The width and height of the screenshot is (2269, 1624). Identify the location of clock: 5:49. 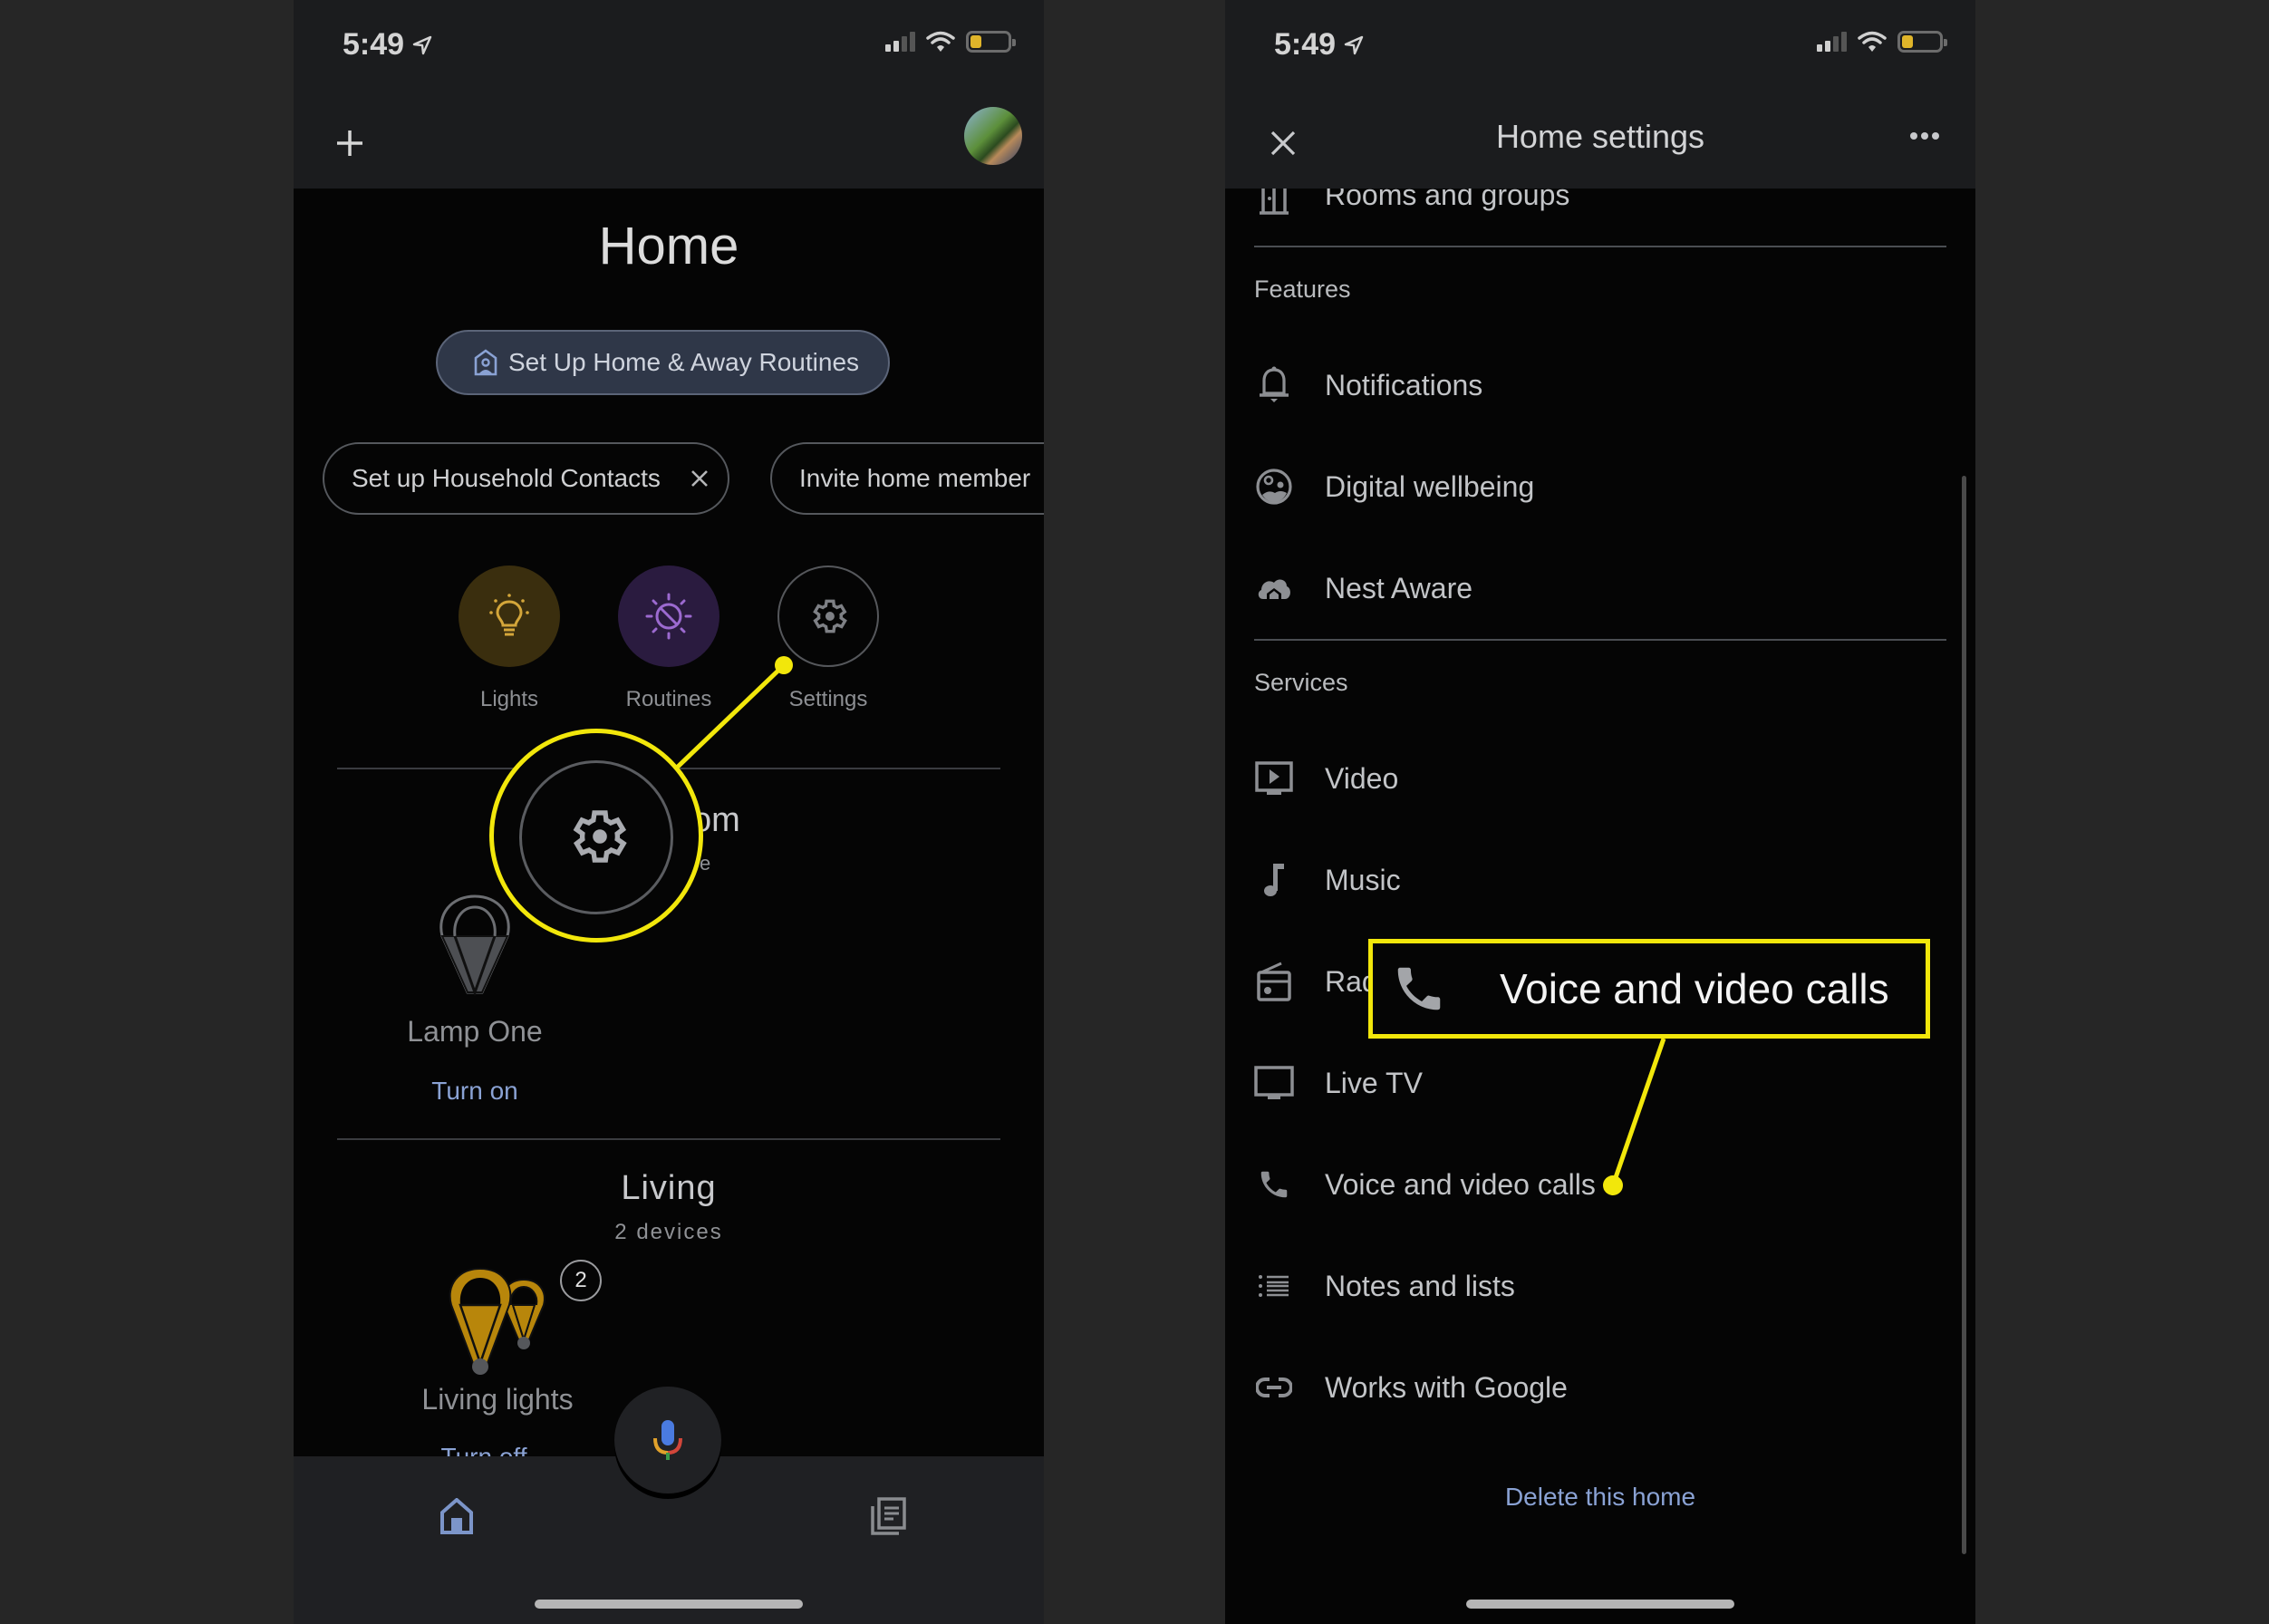
(1305, 44).